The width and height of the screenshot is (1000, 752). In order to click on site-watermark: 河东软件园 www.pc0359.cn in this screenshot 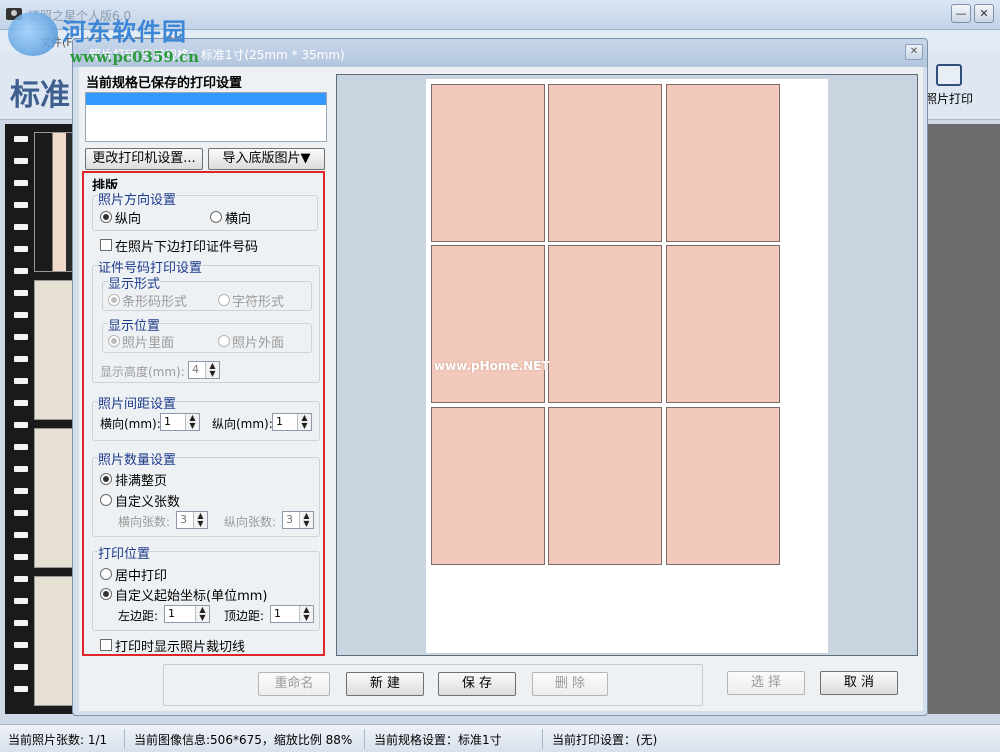, I will do `click(108, 38)`.